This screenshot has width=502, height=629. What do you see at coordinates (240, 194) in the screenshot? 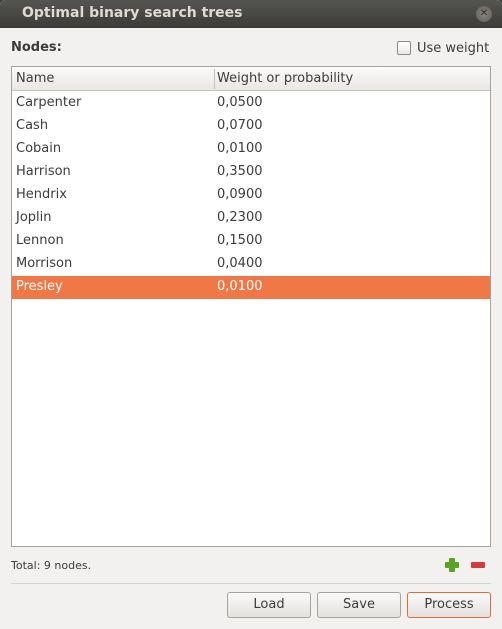
I see `row-weight: 0,0900` at bounding box center [240, 194].